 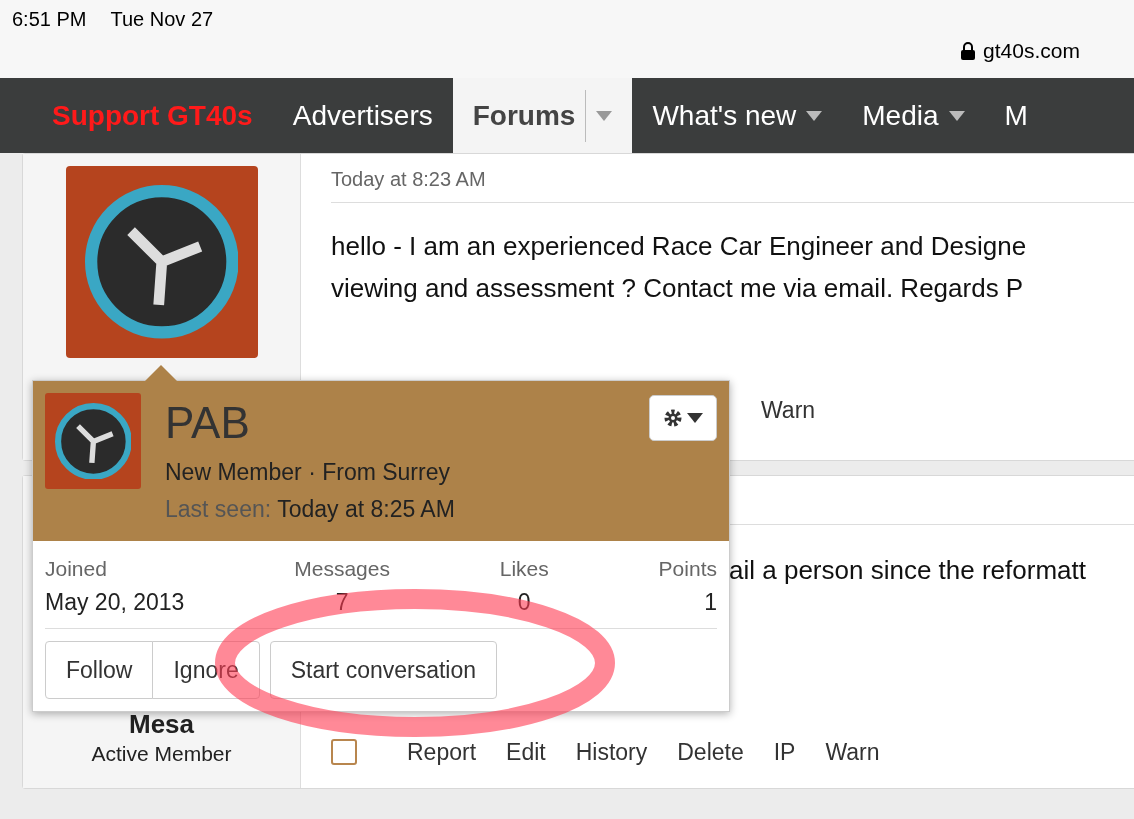 I want to click on post-action-link: Delete, so click(x=710, y=752).